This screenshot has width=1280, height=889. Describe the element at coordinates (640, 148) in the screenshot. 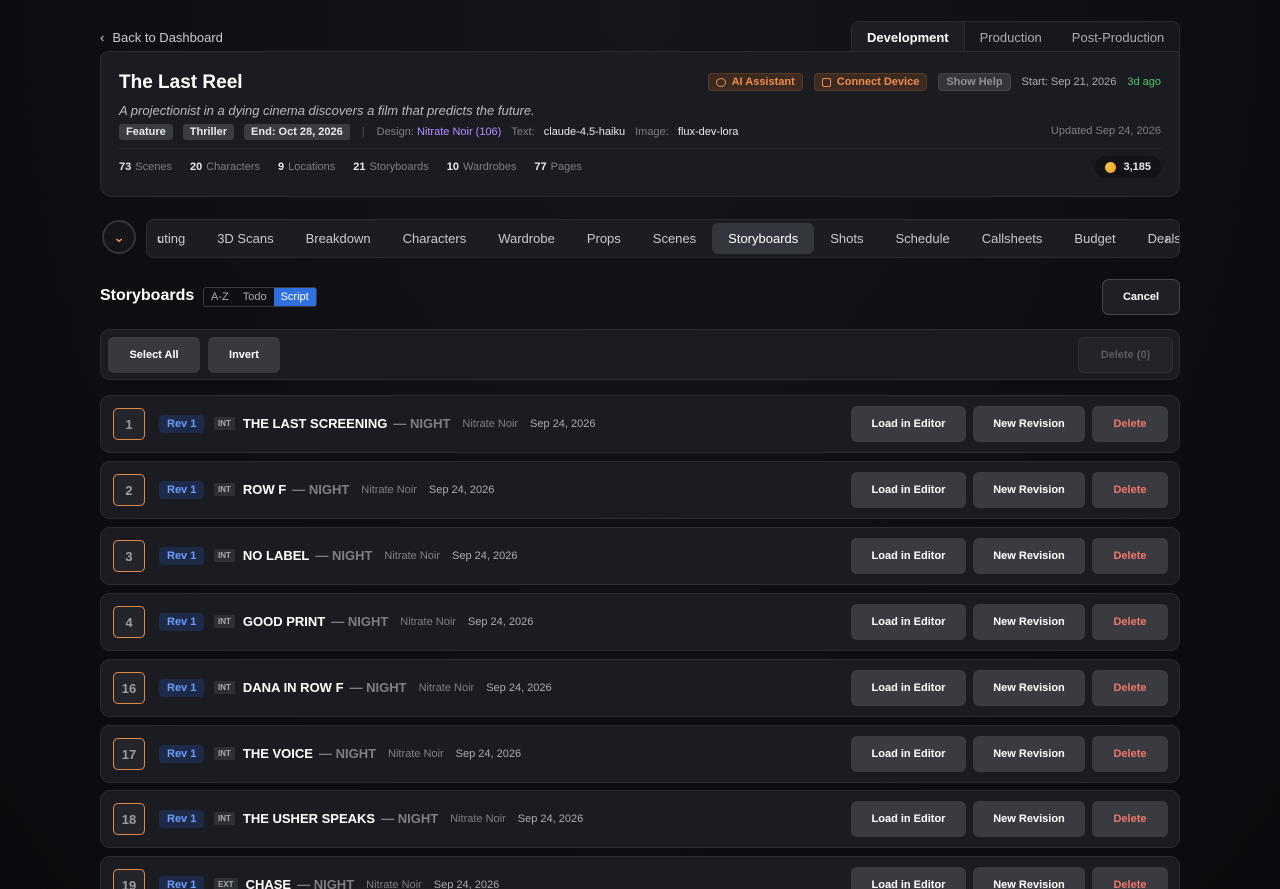

I see `divider` at that location.